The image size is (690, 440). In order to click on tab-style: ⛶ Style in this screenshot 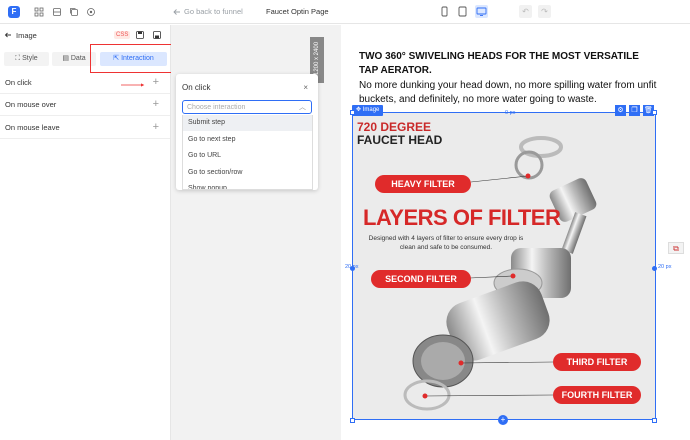, I will do `click(26, 59)`.